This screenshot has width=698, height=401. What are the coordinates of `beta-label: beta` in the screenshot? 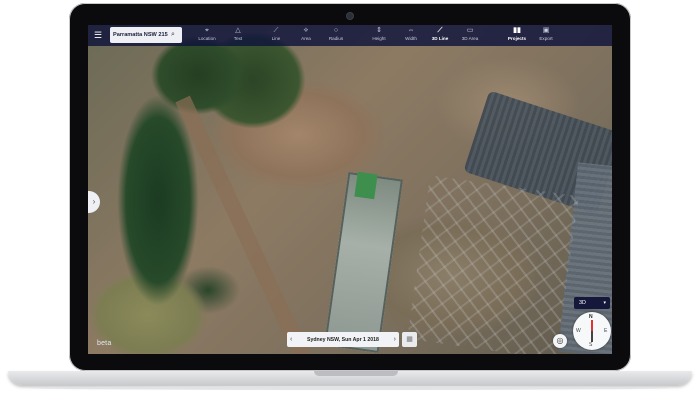 It's located at (104, 343).